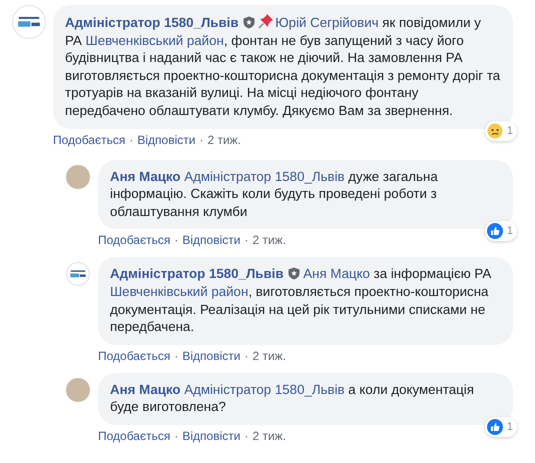 The image size is (535, 463). I want to click on comment-text: Аня Мацко Адміністратор 1580_Львів дуже загальна інформацію. Скажіть коли будуть проведені роботи з облаштування клумби, so click(274, 194).